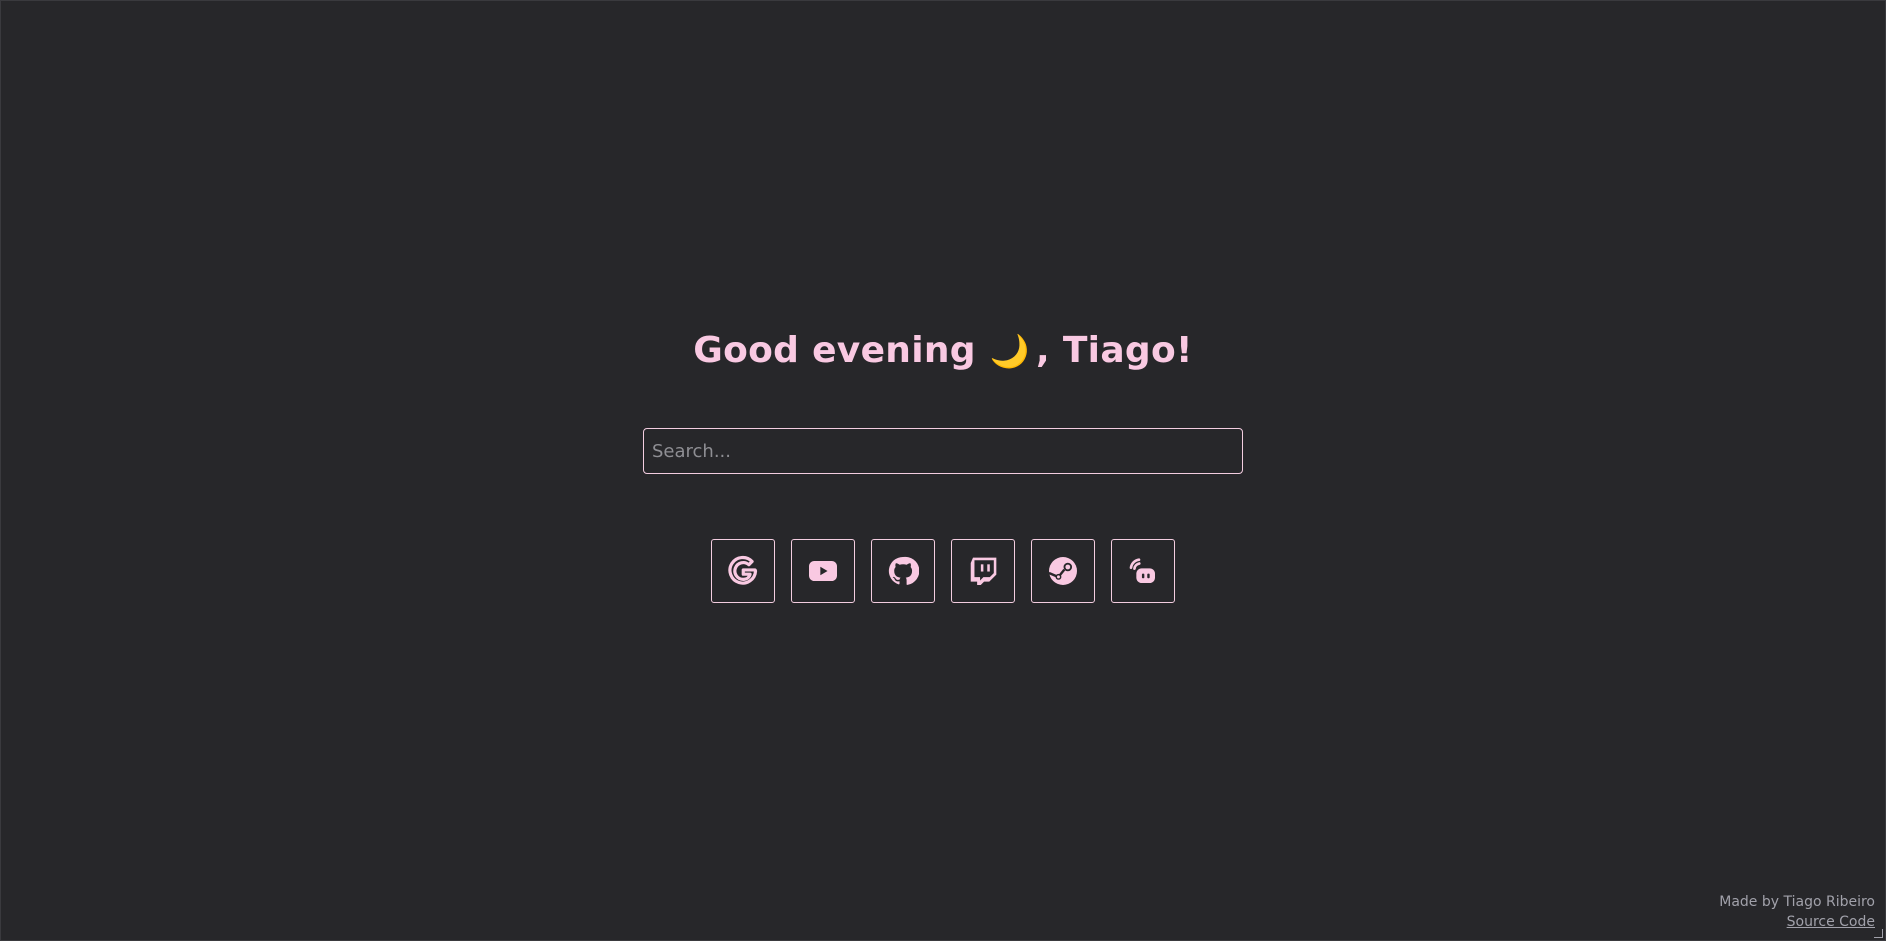 This screenshot has width=1886, height=941. What do you see at coordinates (943, 451) in the screenshot?
I see `search-input` at bounding box center [943, 451].